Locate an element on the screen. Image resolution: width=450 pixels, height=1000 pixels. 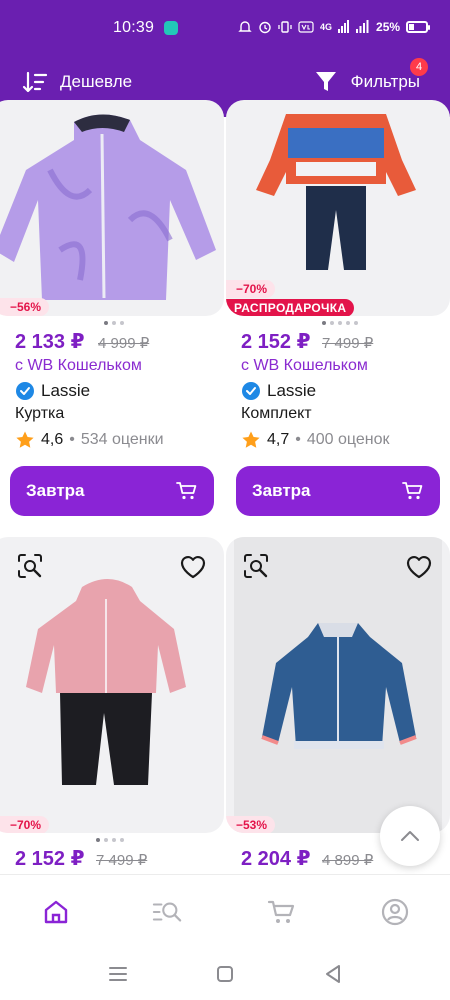
bottom-navigation is located at coordinates (225, 911).